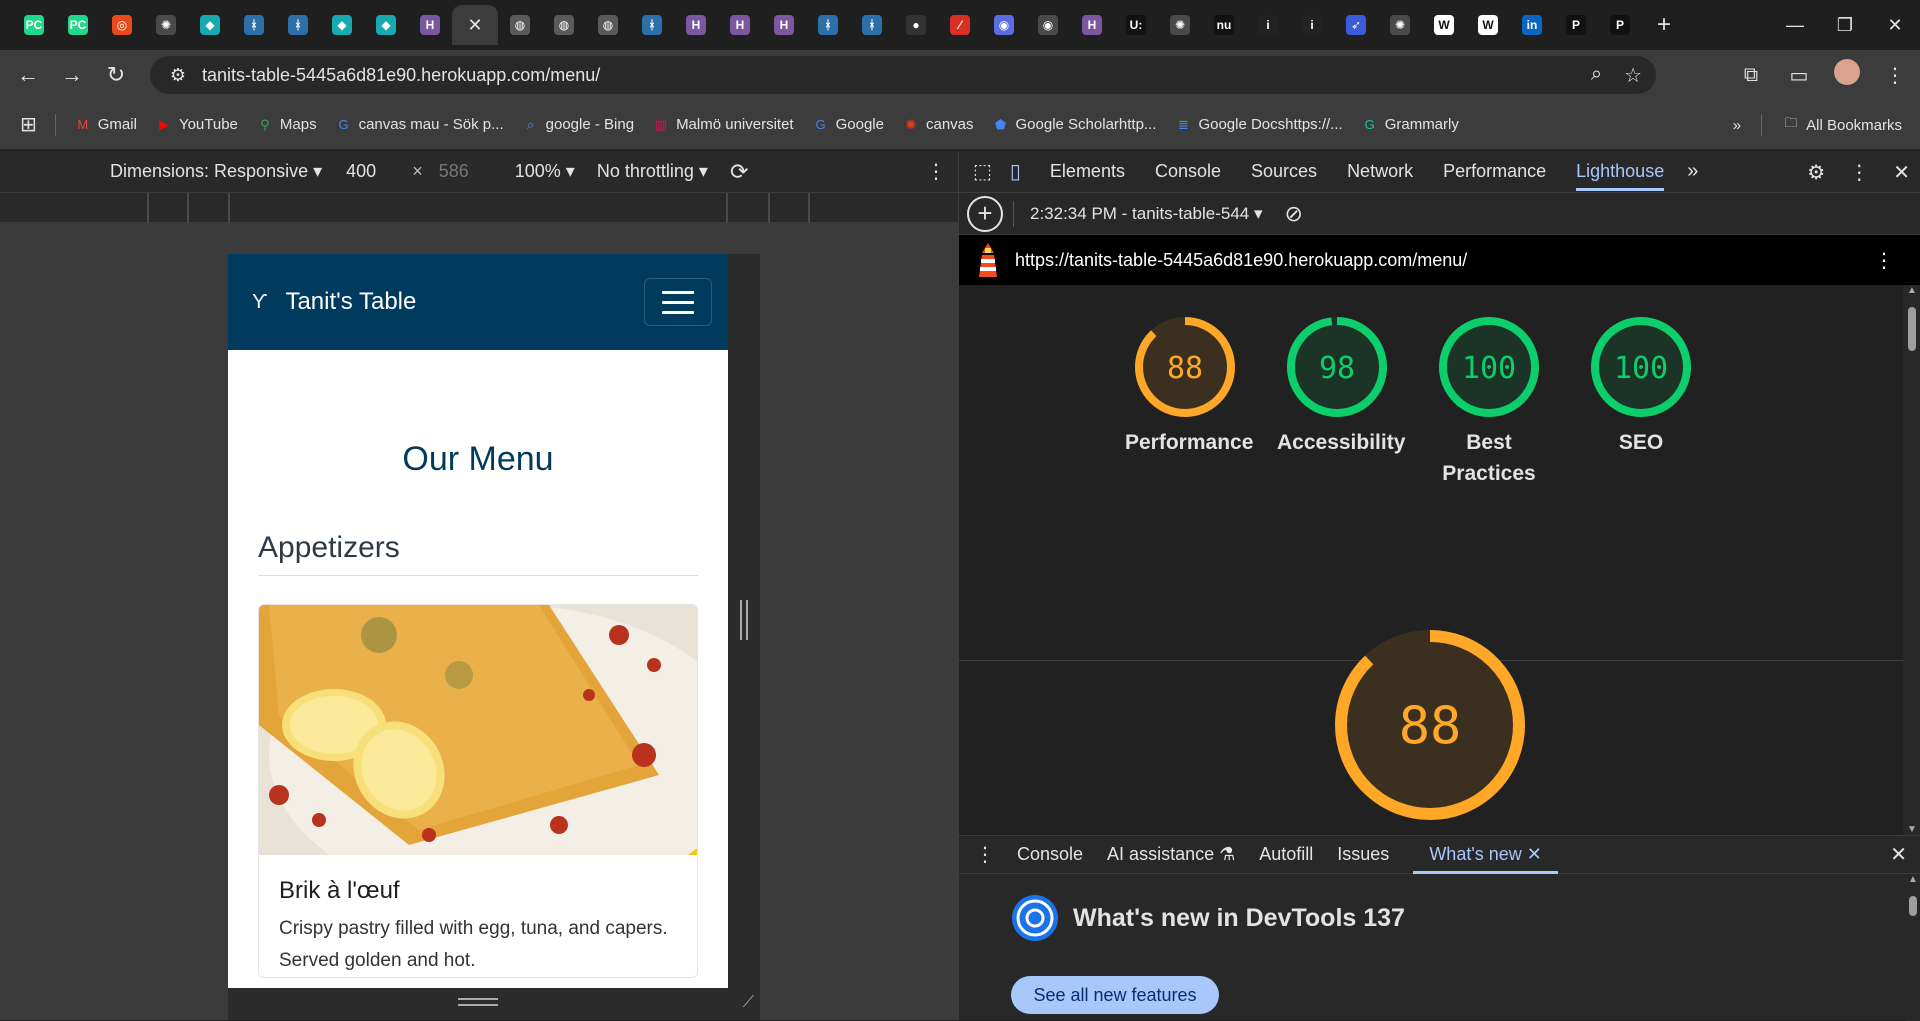 The image size is (1920, 1021). Describe the element at coordinates (1692, 171) in the screenshot. I see `more-tabs-icon: »` at that location.